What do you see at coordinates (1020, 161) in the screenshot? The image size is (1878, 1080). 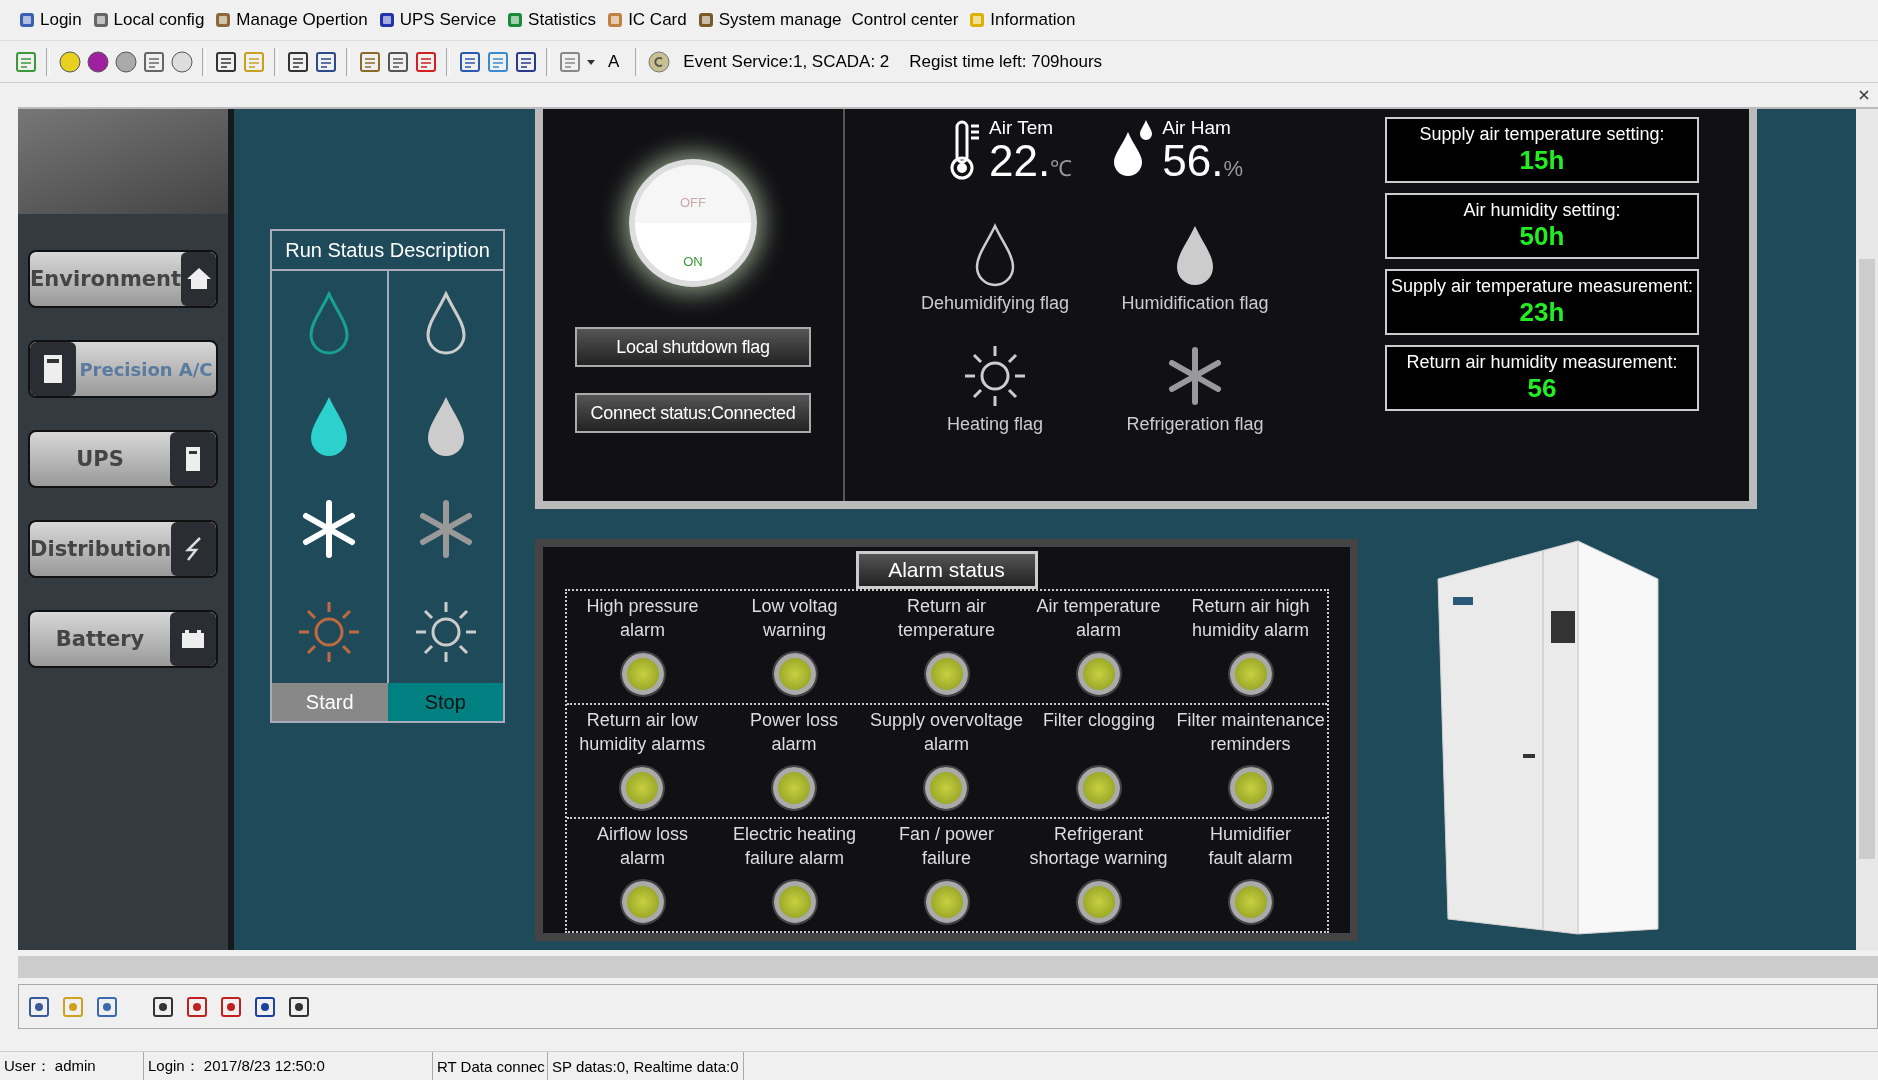 I see `reading-value: 22.` at bounding box center [1020, 161].